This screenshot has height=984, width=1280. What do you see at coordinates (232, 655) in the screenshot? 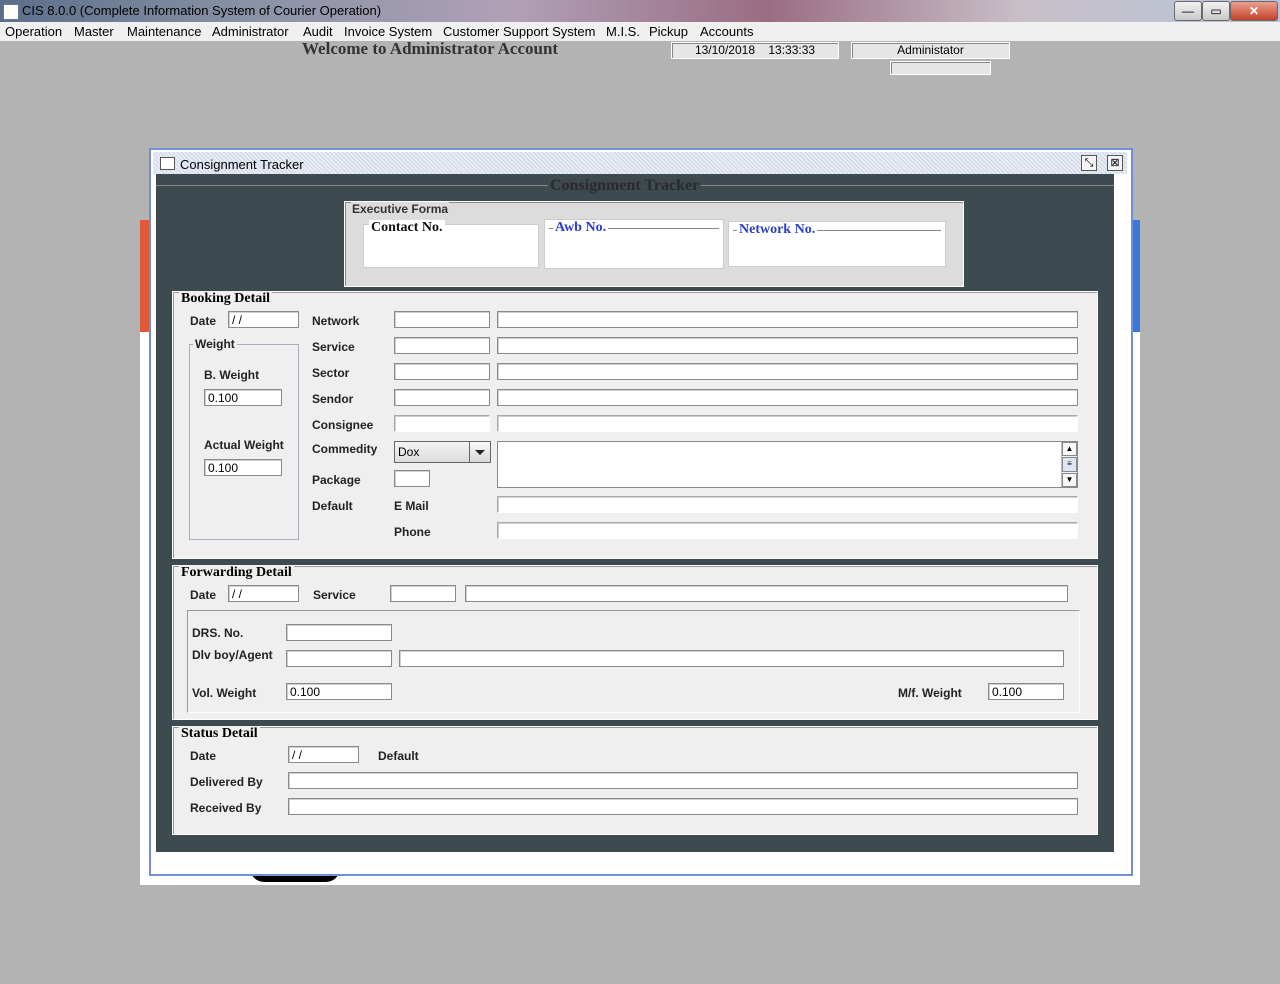
I see `dlv-boy-label: Dlv boy/Agent` at bounding box center [232, 655].